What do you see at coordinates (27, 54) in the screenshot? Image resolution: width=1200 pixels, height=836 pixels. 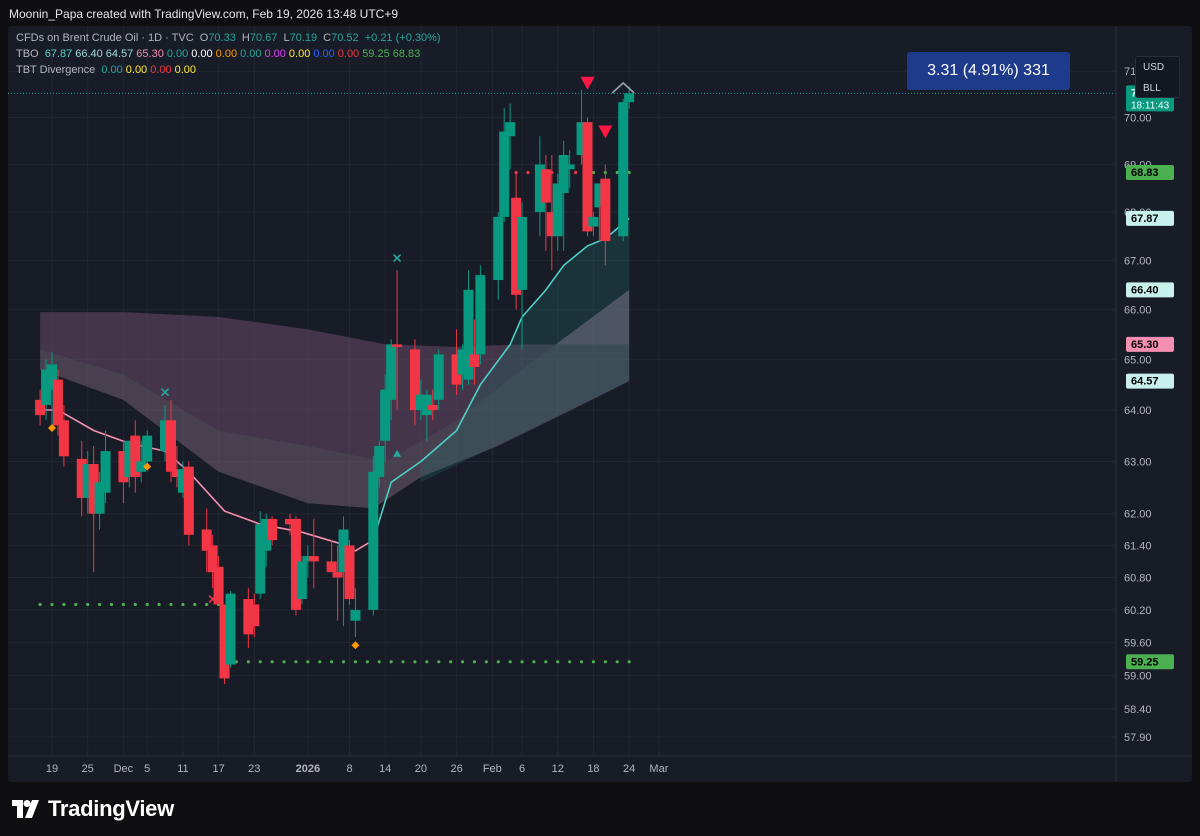 I see `legend-tbo-name: TBO` at bounding box center [27, 54].